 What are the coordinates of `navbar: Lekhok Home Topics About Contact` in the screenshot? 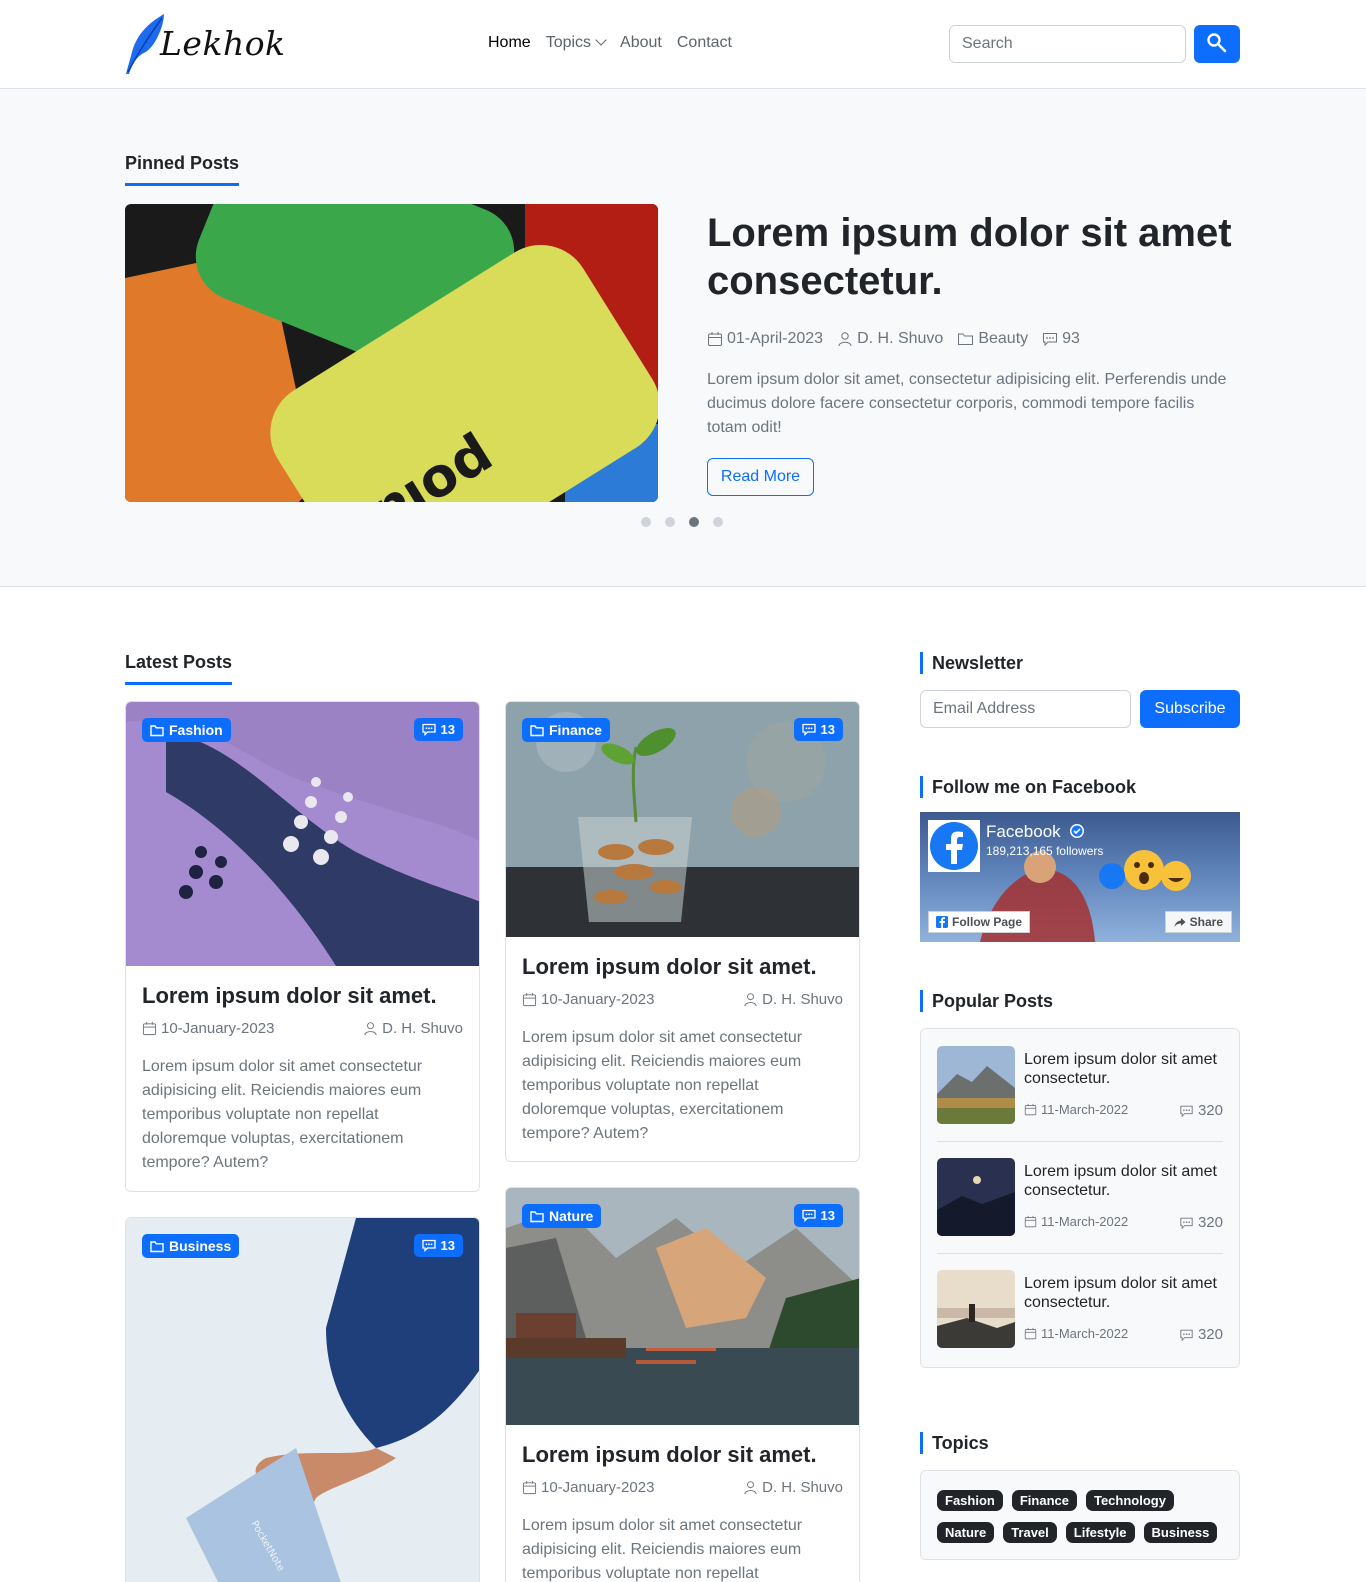 It's located at (683, 44).